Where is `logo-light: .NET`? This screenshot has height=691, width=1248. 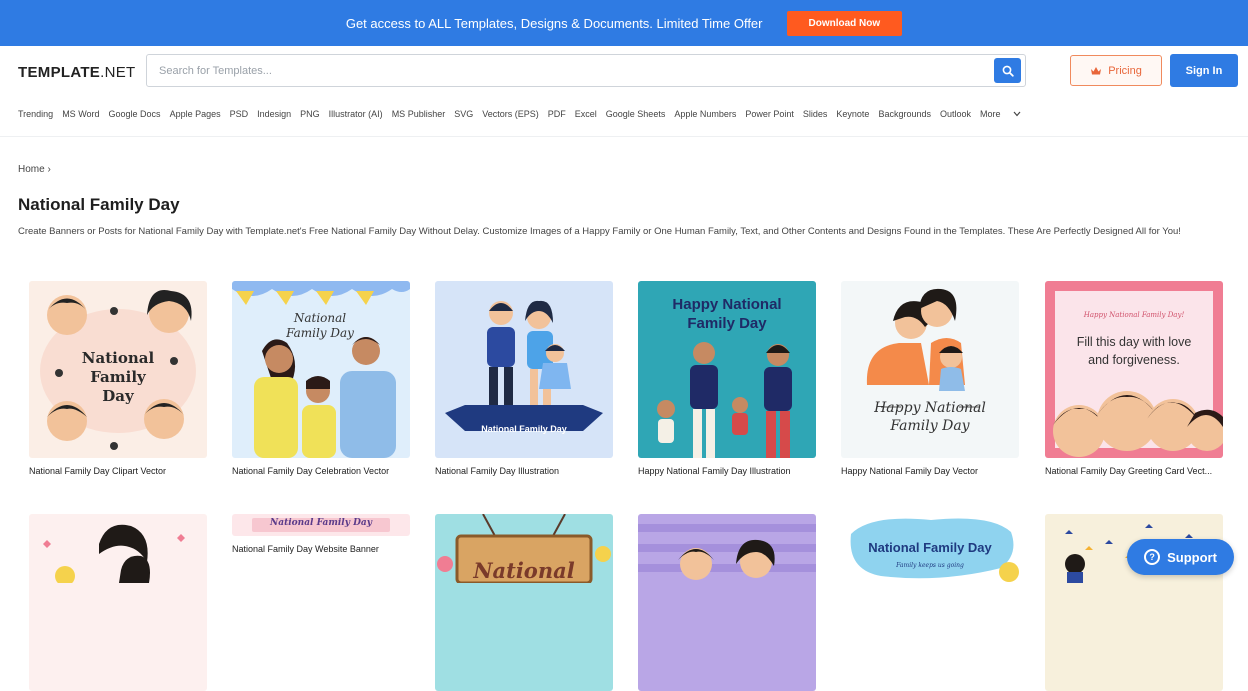
logo-light: .NET is located at coordinates (118, 72).